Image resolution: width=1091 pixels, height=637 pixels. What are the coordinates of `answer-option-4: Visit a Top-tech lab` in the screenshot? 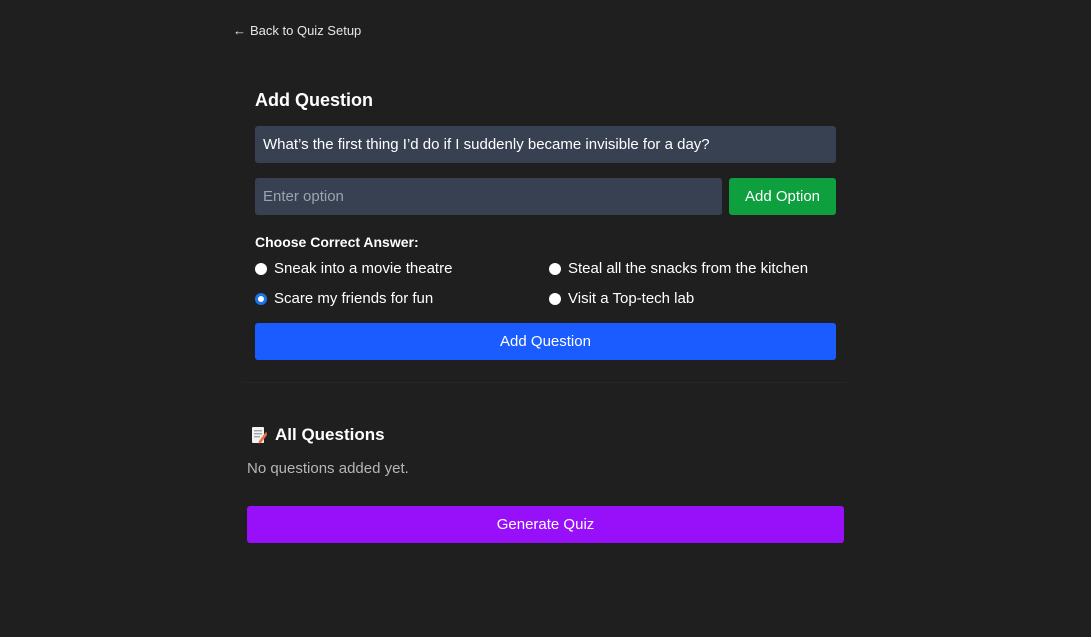 It's located at (621, 298).